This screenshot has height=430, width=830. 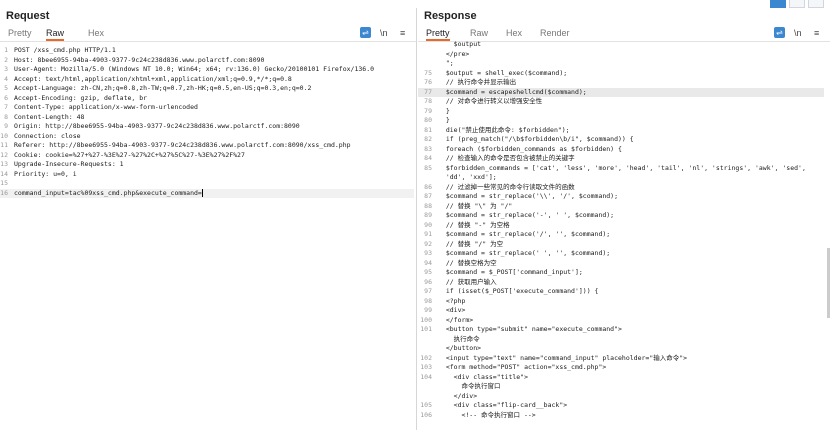 What do you see at coordinates (4, 192) in the screenshot?
I see `line-number: 16` at bounding box center [4, 192].